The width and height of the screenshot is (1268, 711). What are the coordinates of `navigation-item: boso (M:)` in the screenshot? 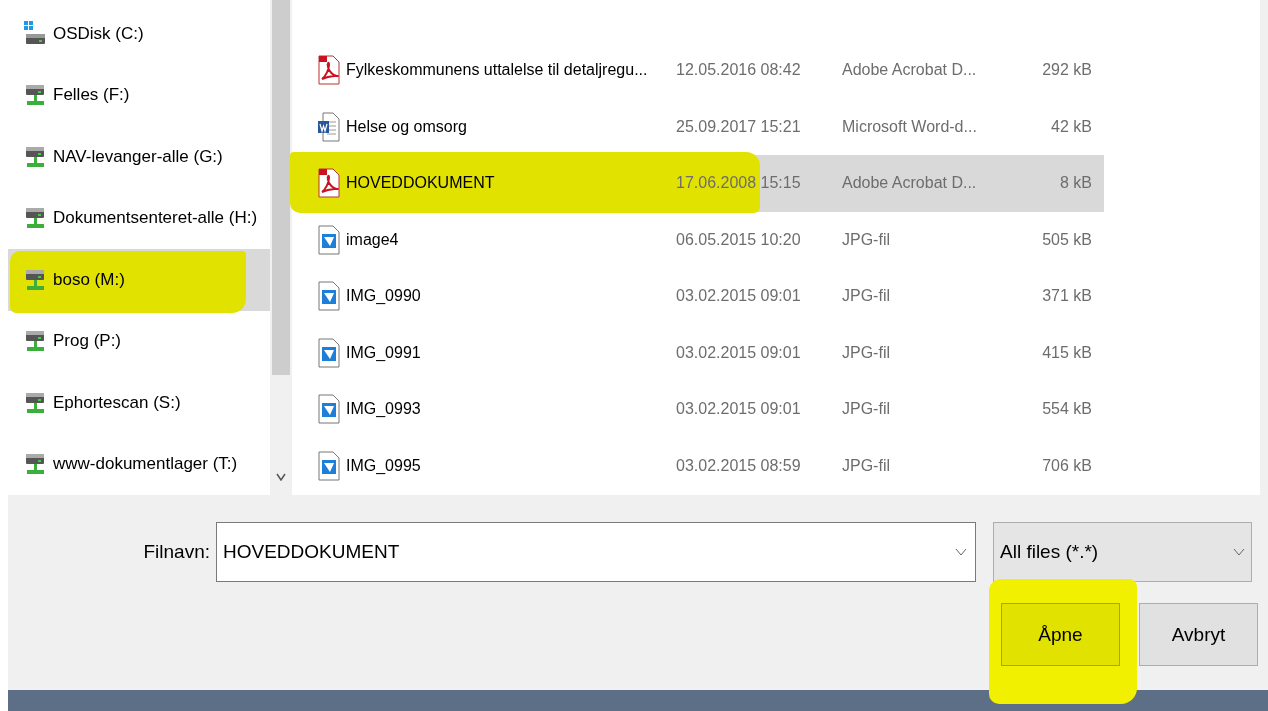 It's located at (139, 280).